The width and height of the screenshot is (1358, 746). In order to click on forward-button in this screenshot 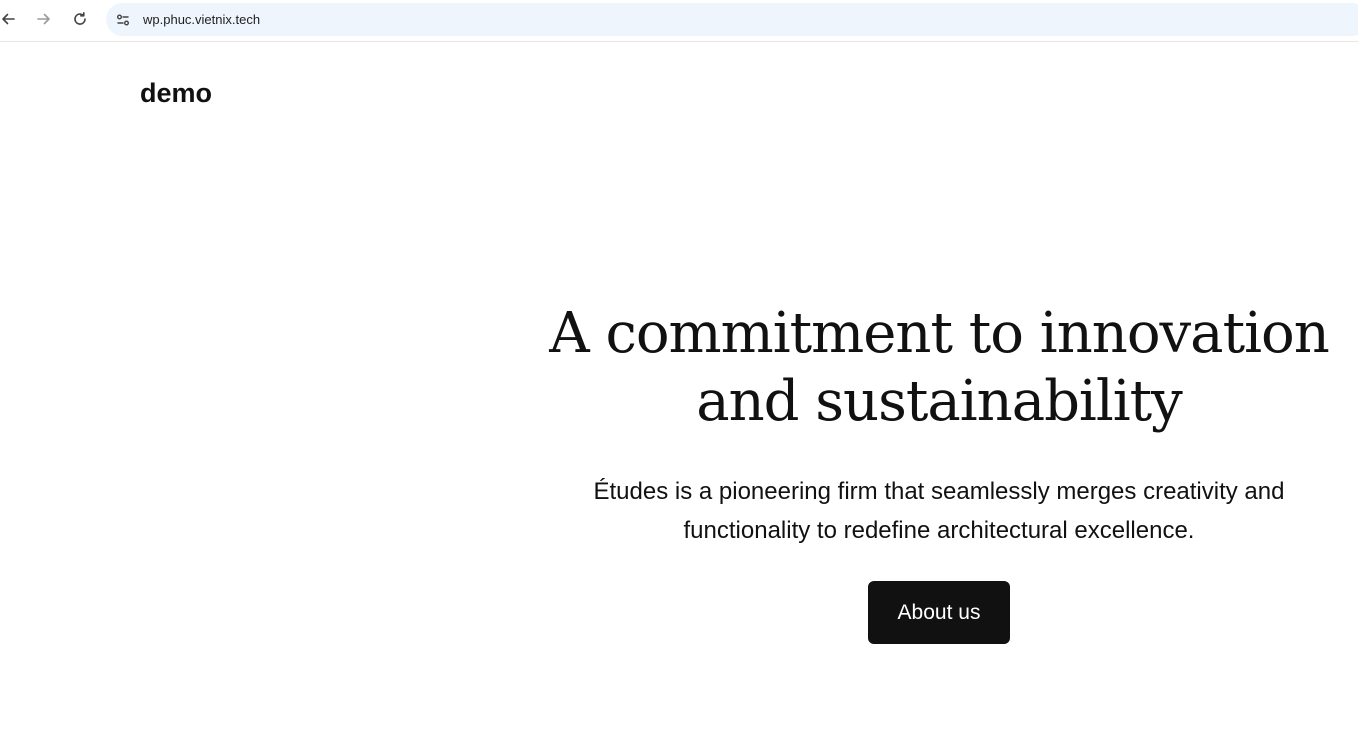, I will do `click(44, 19)`.